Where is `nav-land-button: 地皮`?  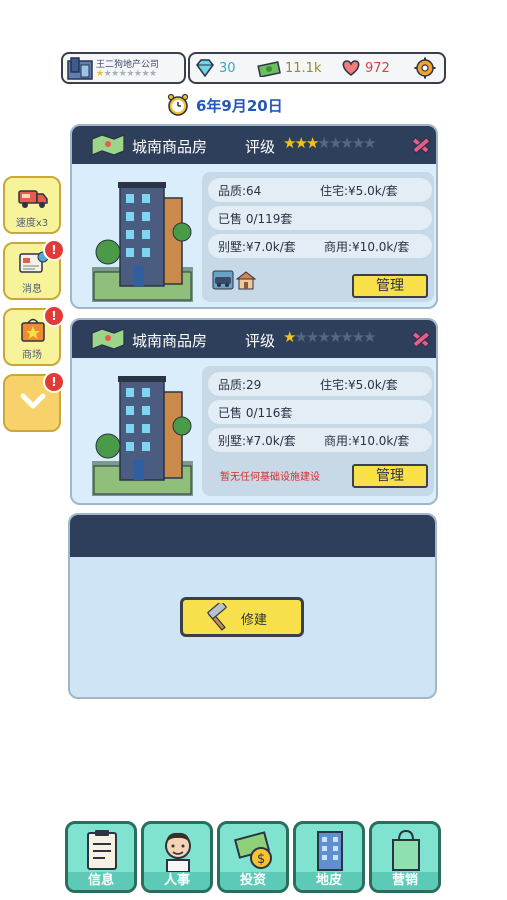 nav-land-button: 地皮 is located at coordinates (329, 857).